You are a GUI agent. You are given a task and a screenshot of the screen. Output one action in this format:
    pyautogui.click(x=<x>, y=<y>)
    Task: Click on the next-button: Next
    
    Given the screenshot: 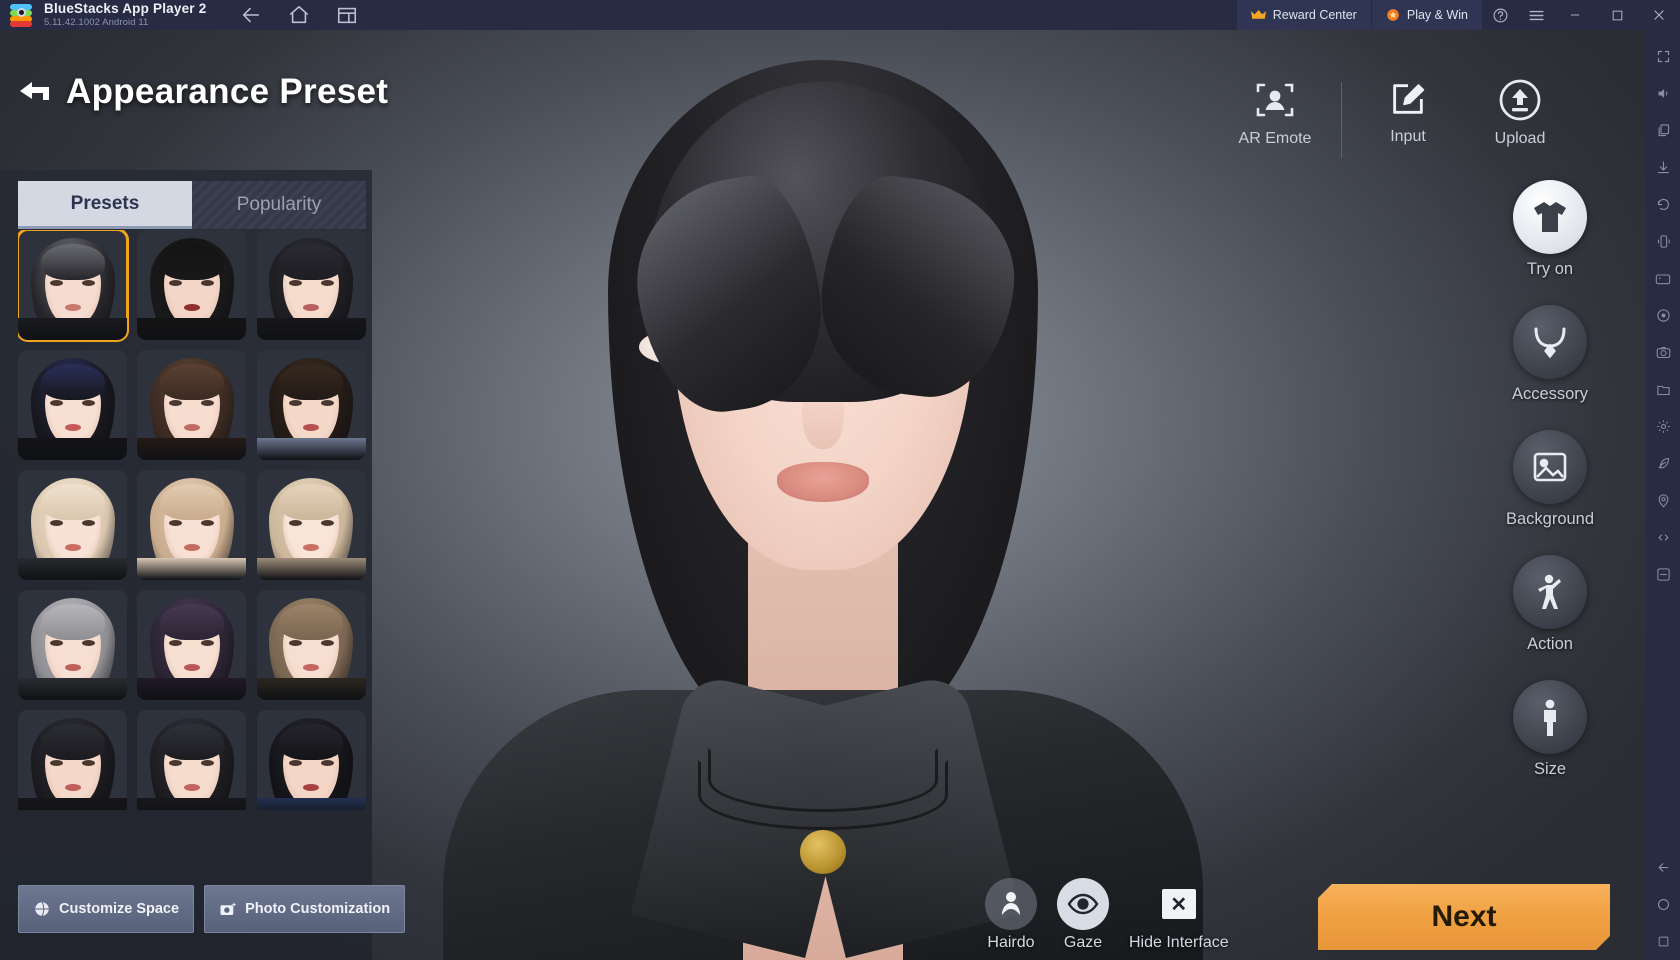 What is the action you would take?
    pyautogui.click(x=1464, y=917)
    